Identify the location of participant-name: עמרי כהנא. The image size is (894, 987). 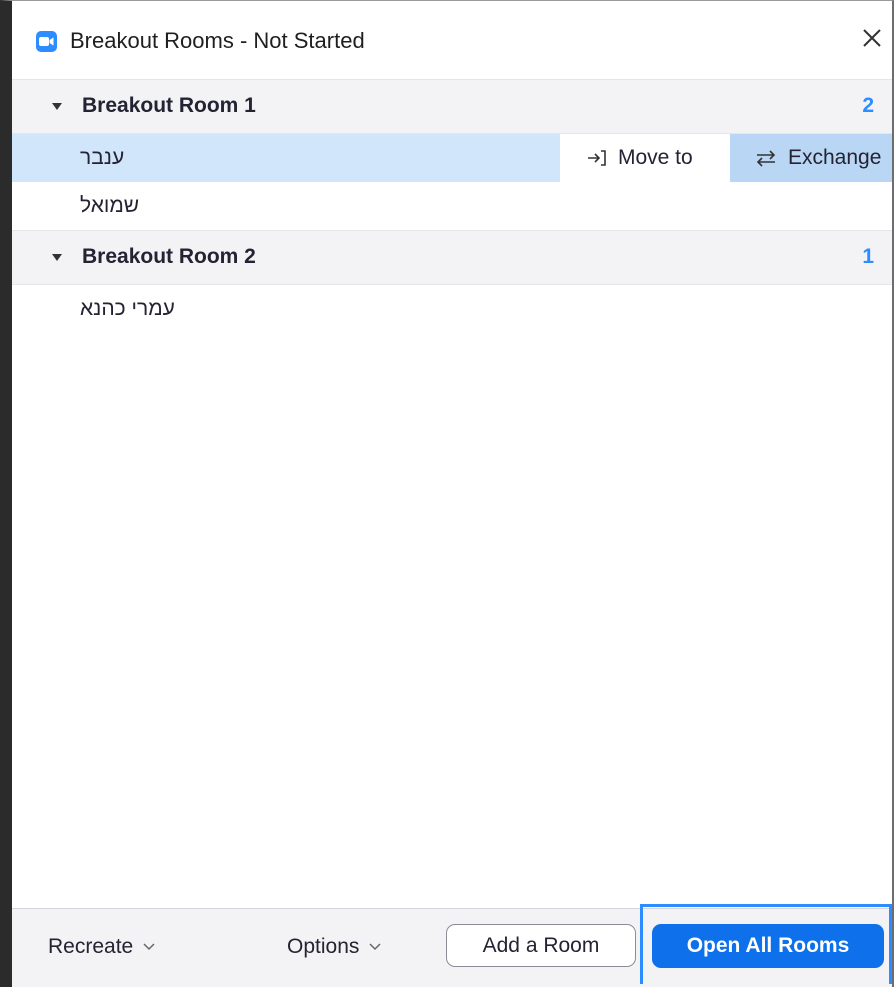
(127, 308).